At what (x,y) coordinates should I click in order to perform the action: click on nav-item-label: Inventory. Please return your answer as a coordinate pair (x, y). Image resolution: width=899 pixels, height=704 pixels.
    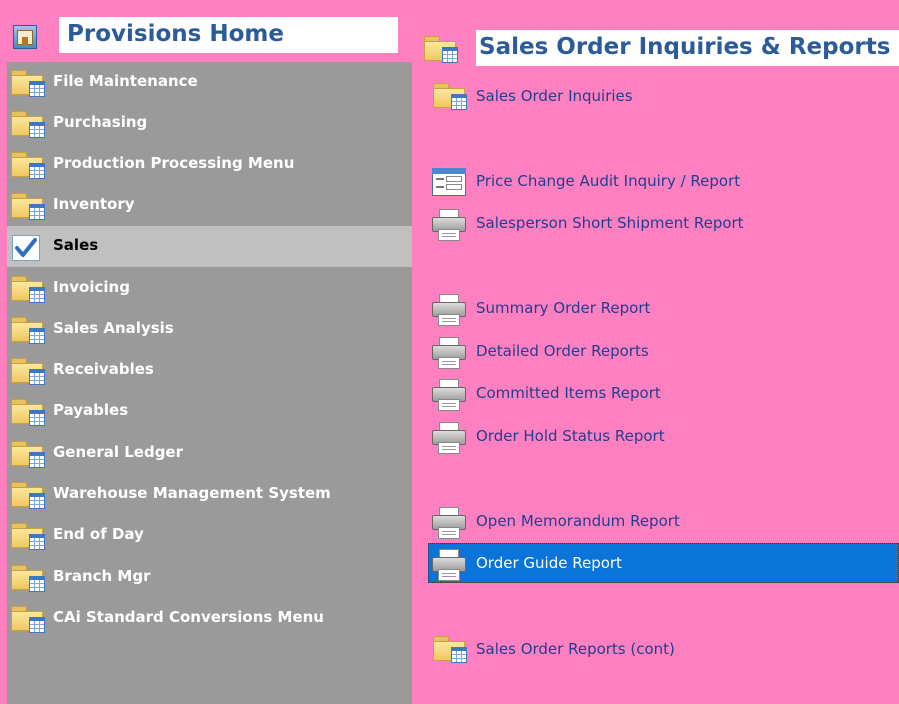
    Looking at the image, I should click on (94, 204).